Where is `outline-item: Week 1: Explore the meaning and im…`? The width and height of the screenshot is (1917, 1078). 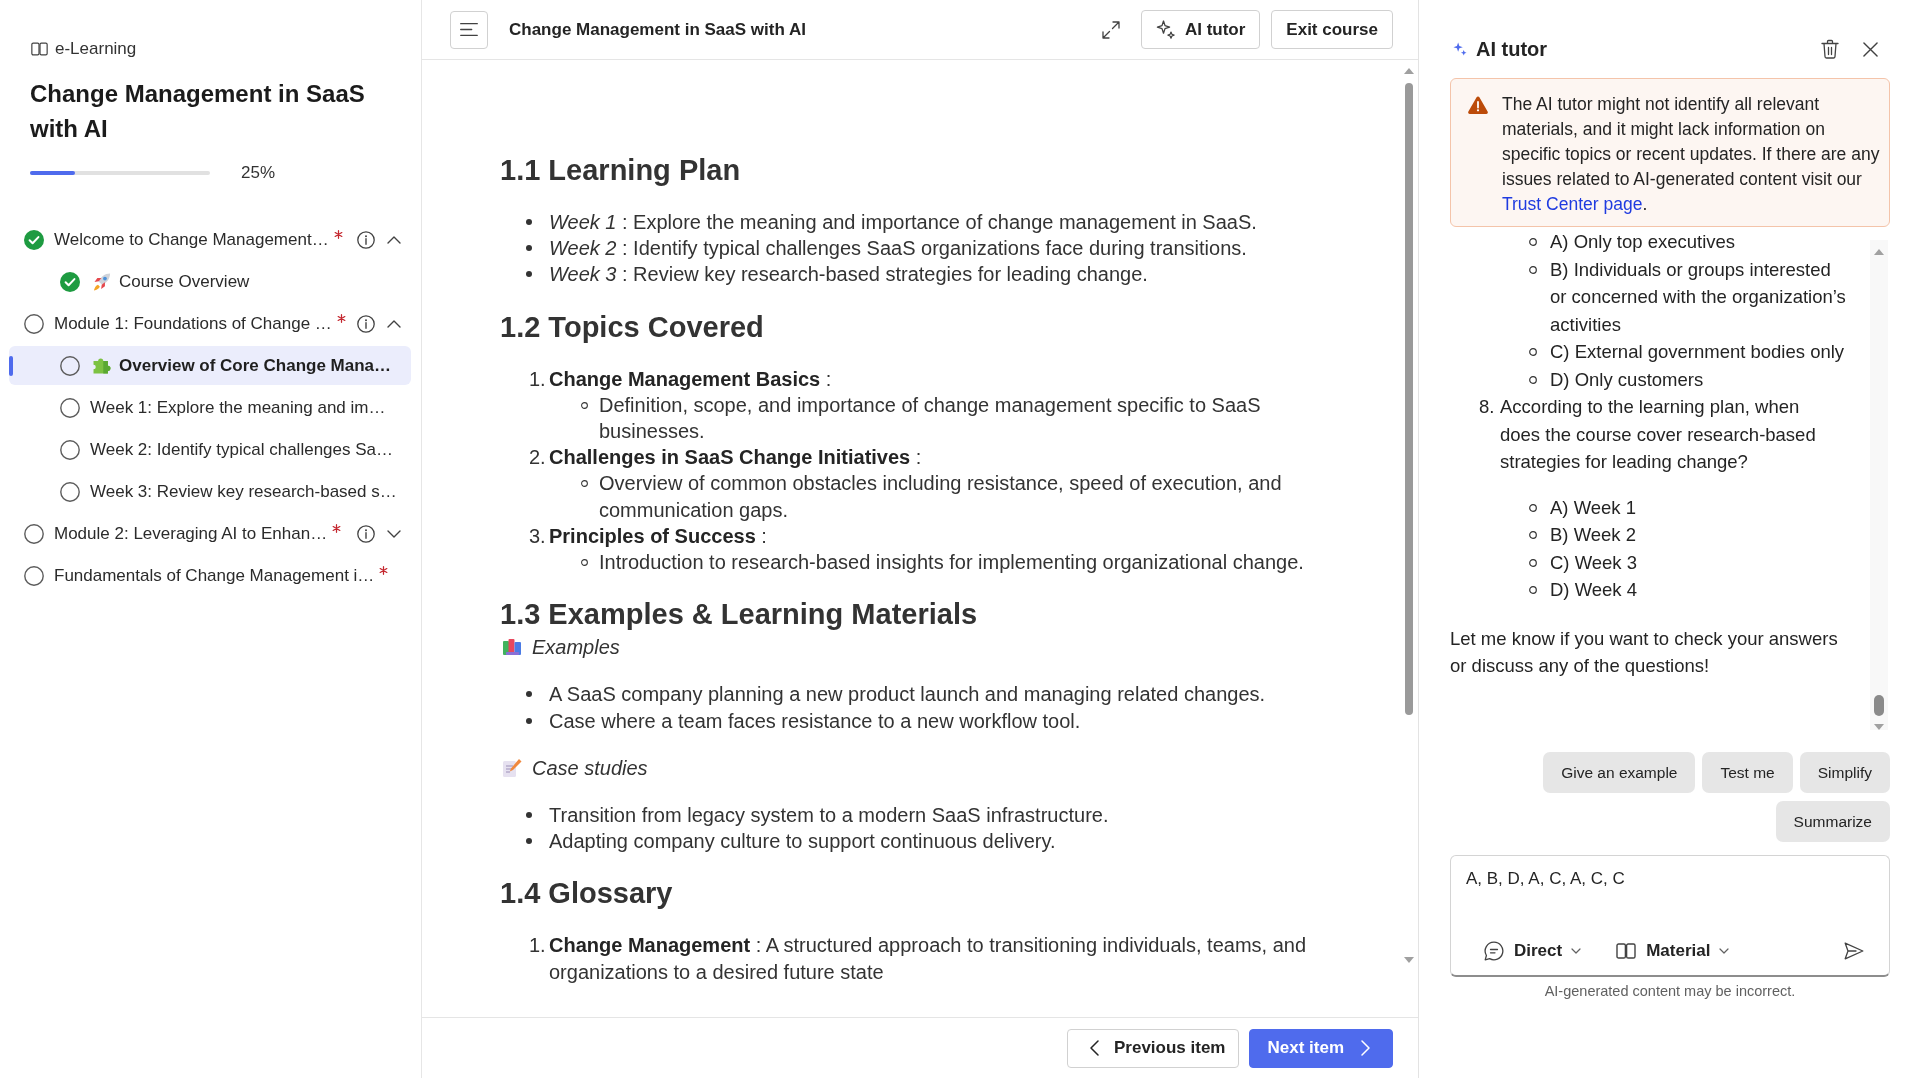 outline-item: Week 1: Explore the meaning and im… is located at coordinates (210, 407).